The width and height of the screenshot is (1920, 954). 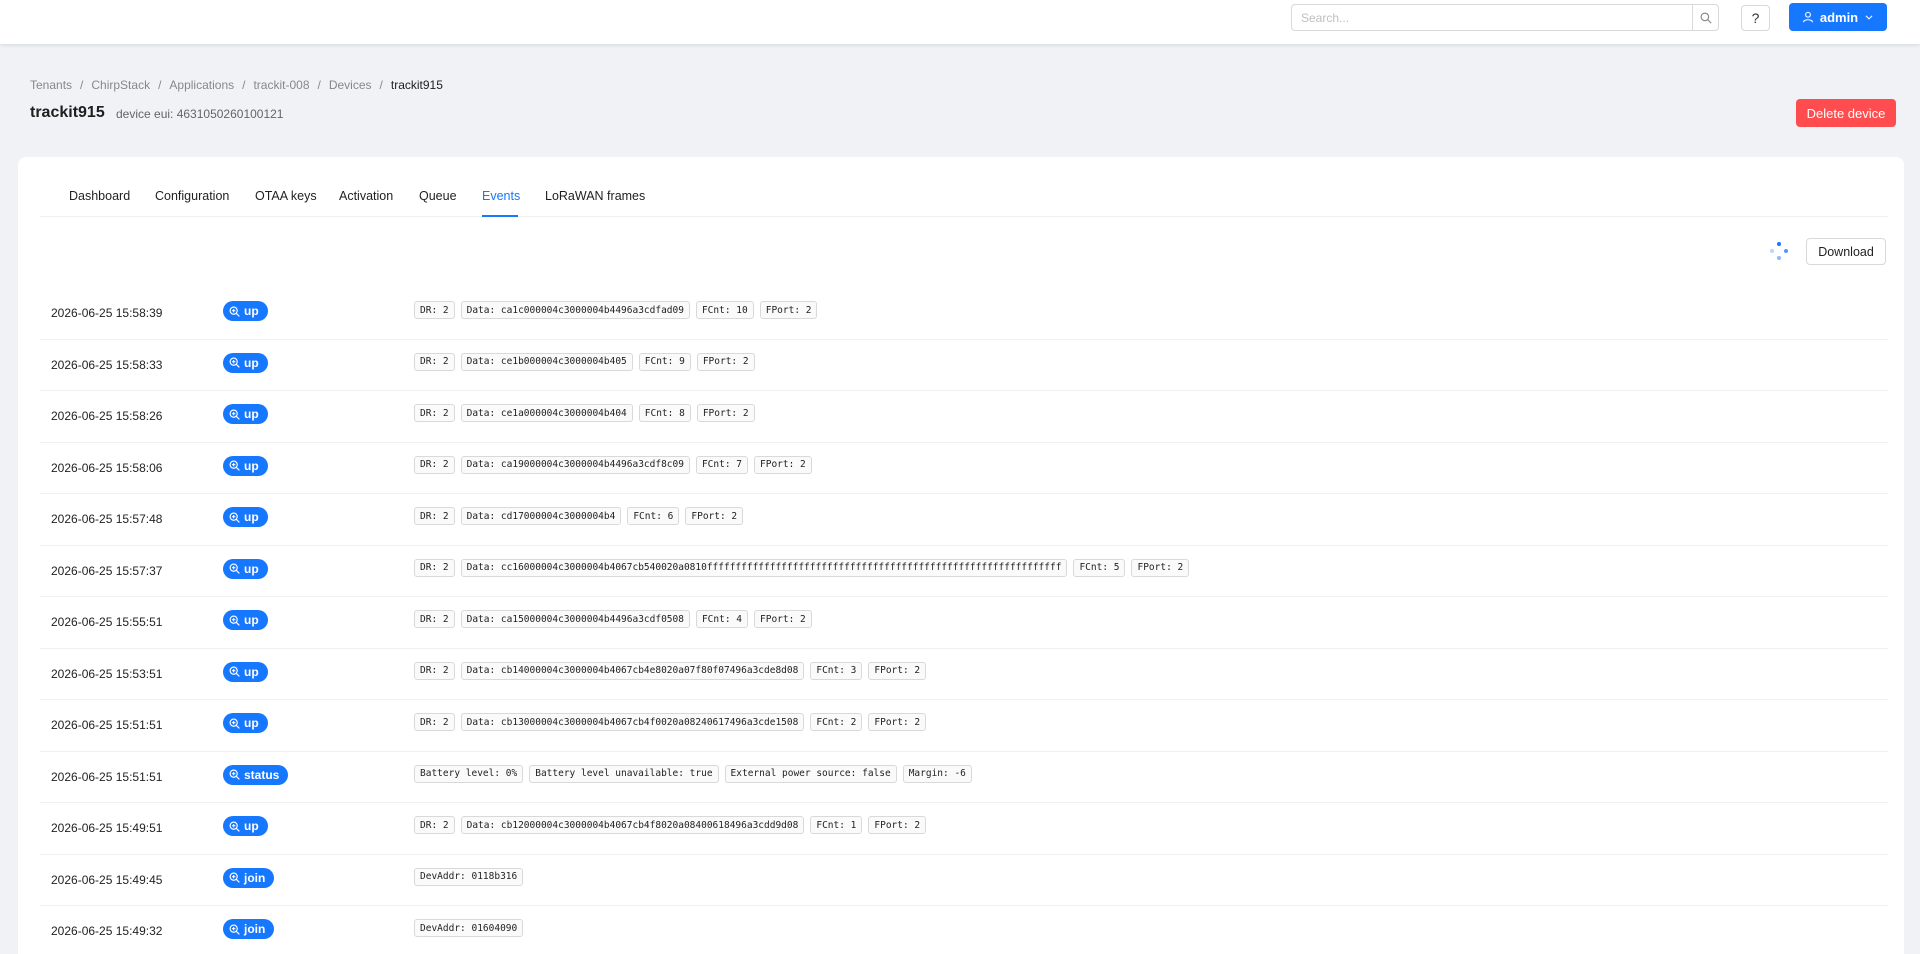 I want to click on event-tag: FCnt: 5, so click(x=1099, y=567).